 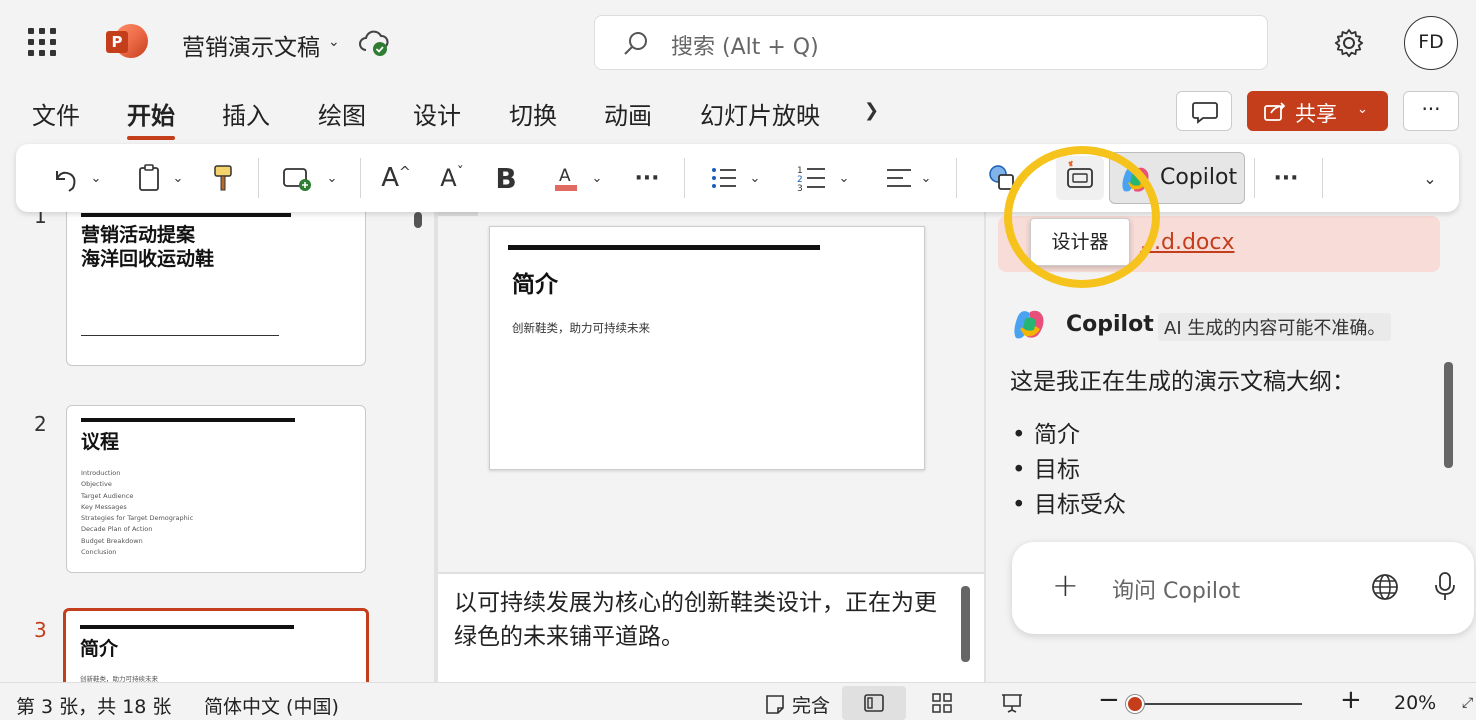 I want to click on search-box: 搜索 (Alt + Q), so click(x=931, y=42).